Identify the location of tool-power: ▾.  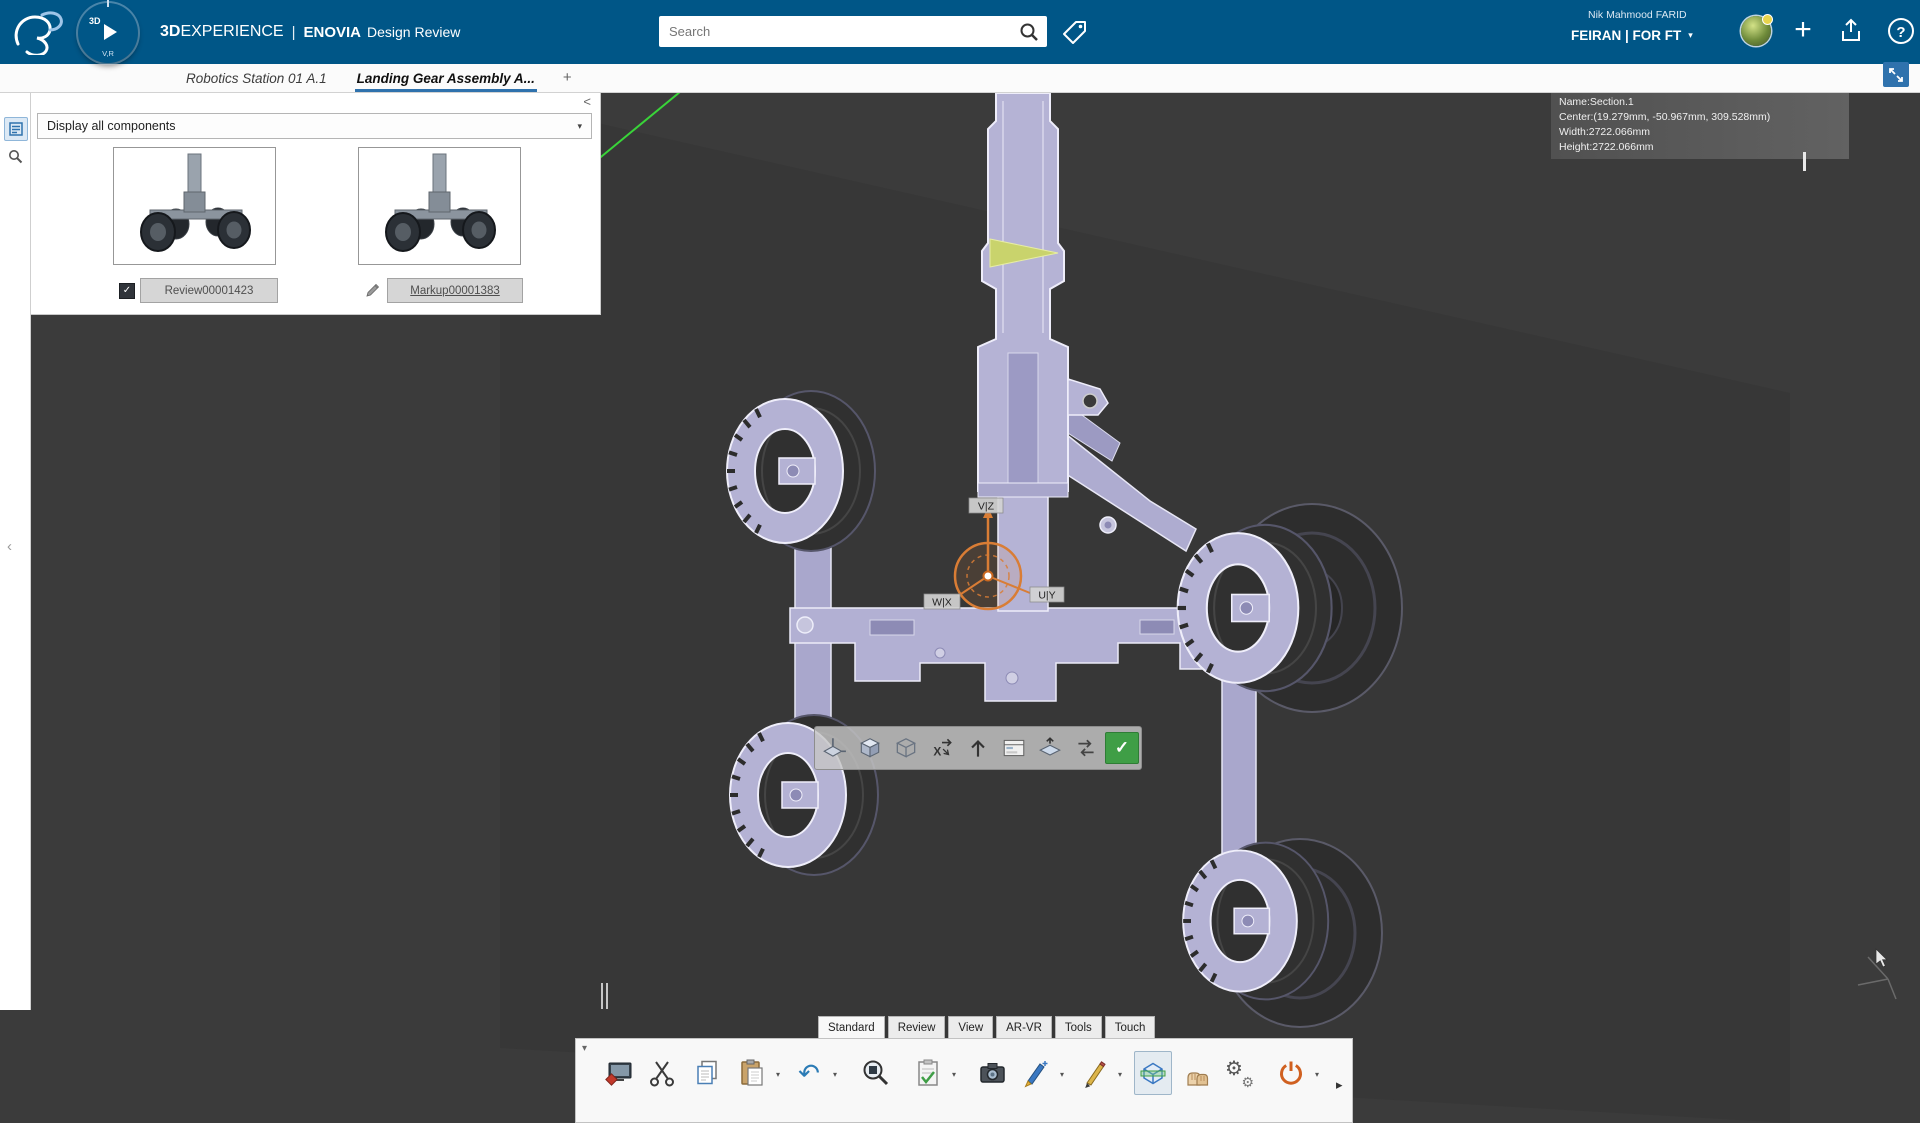
(1295, 1073).